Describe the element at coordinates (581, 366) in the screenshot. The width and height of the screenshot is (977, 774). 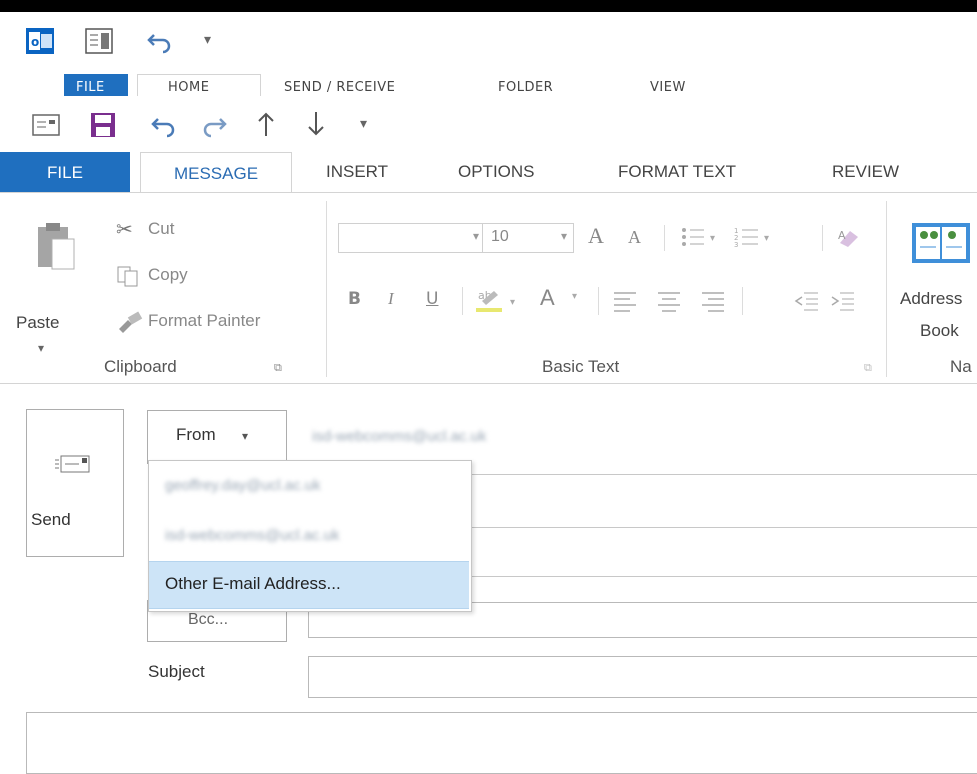
I see `basic-text-group-label: Basic Text` at that location.